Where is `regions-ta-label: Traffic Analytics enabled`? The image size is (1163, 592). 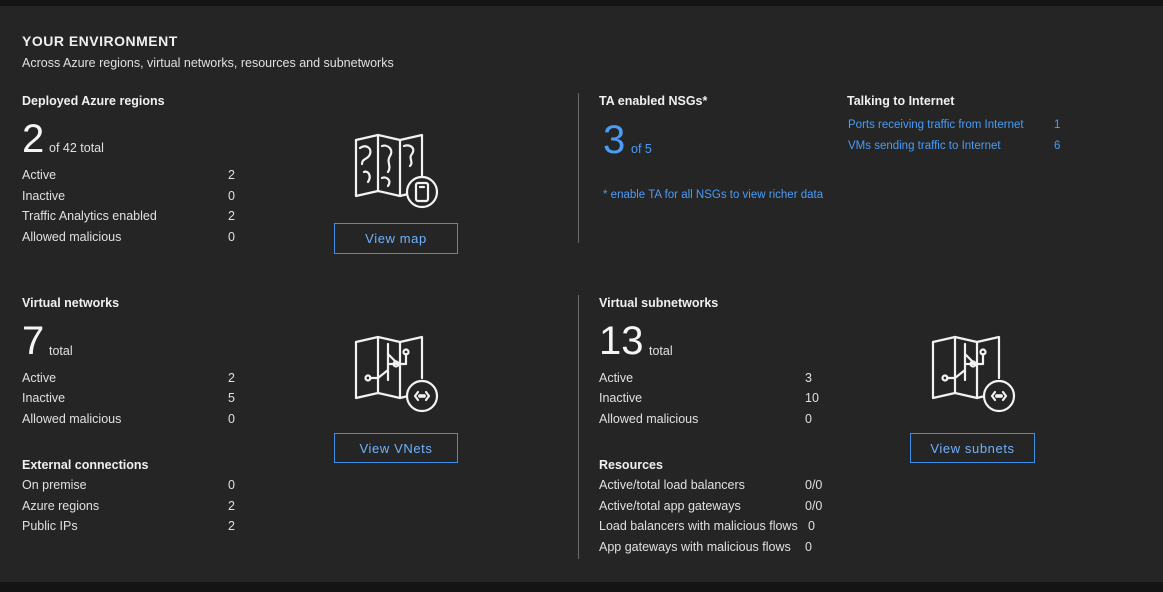 regions-ta-label: Traffic Analytics enabled is located at coordinates (89, 216).